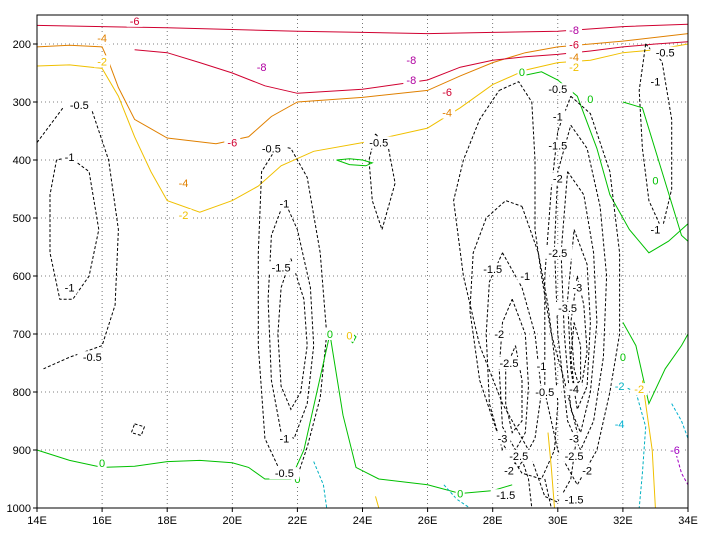 The image size is (705, 535). Describe the element at coordinates (22, 103) in the screenshot. I see `y-tick-label: 300` at that location.